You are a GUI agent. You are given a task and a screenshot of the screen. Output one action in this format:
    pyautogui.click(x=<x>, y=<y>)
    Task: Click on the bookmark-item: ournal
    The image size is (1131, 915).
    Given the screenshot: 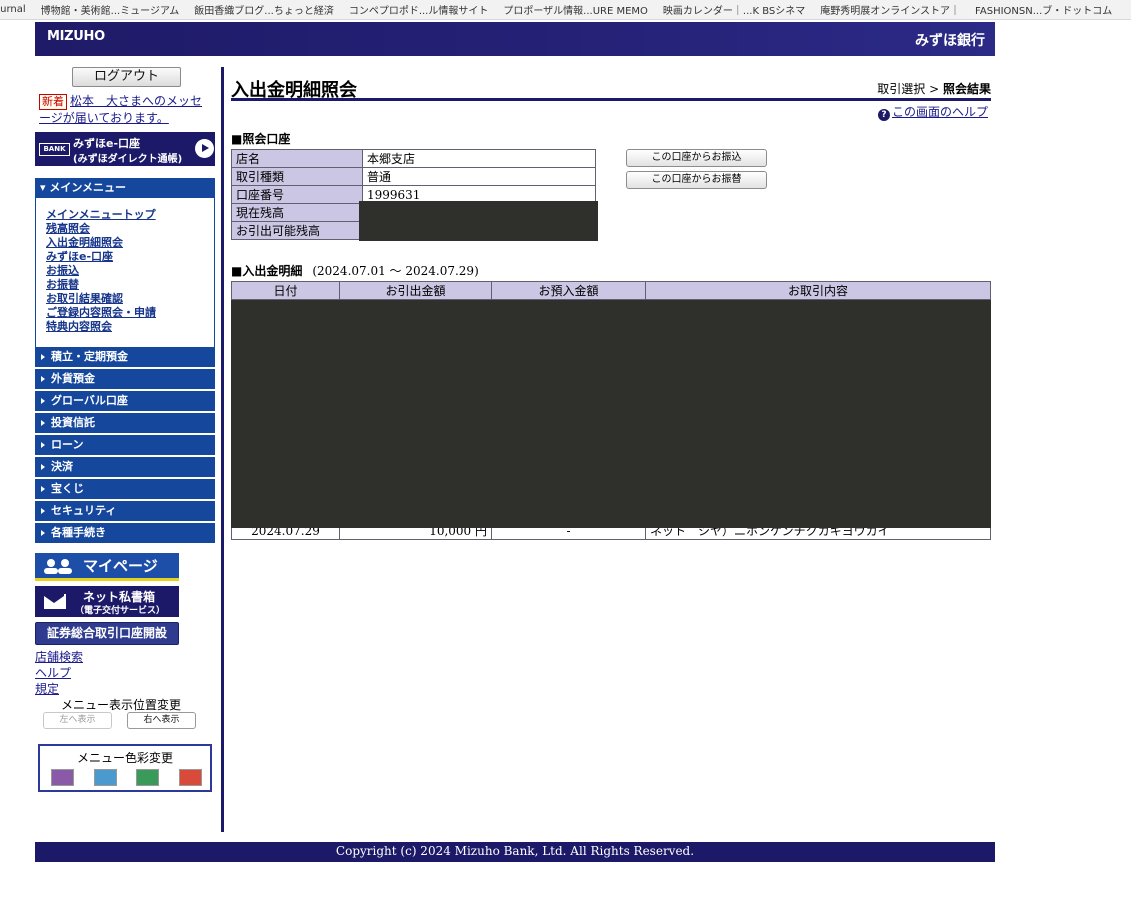 What is the action you would take?
    pyautogui.click(x=17, y=9)
    